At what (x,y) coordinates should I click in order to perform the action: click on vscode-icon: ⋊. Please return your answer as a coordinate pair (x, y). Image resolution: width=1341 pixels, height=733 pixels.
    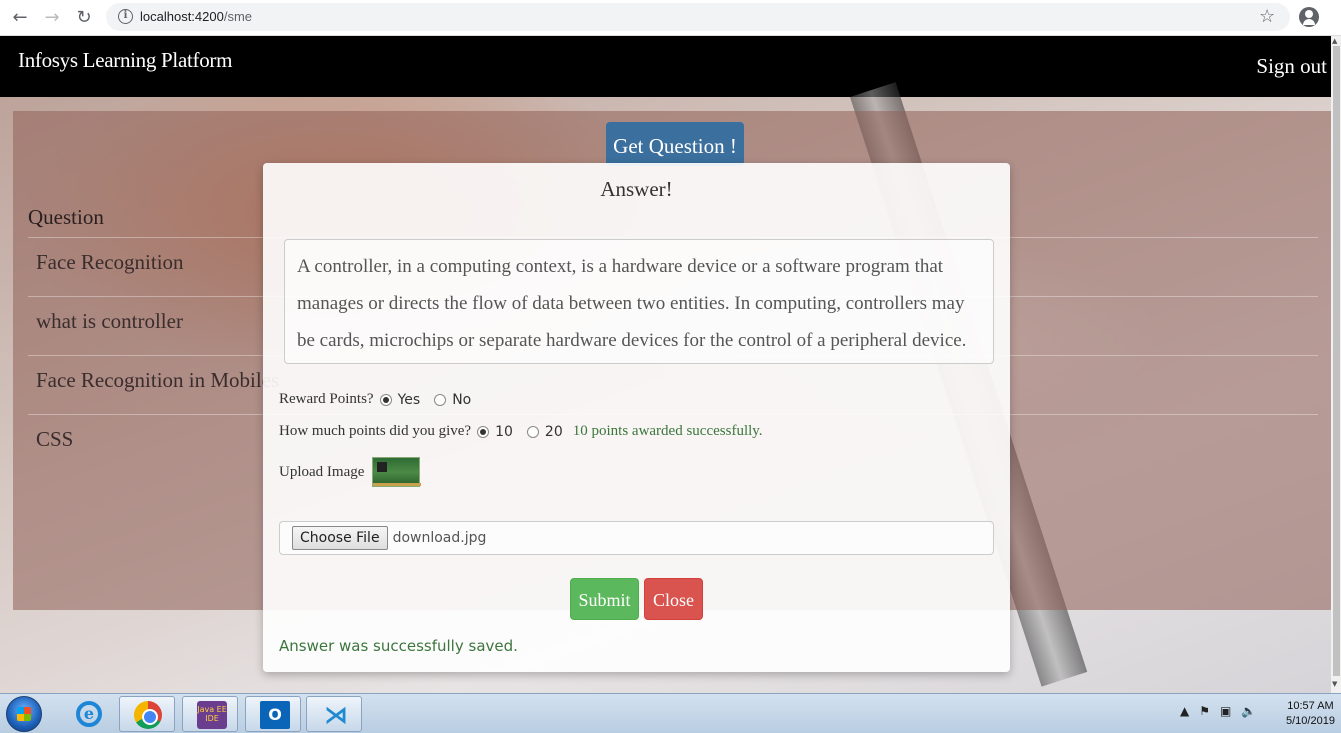
    Looking at the image, I should click on (336, 715).